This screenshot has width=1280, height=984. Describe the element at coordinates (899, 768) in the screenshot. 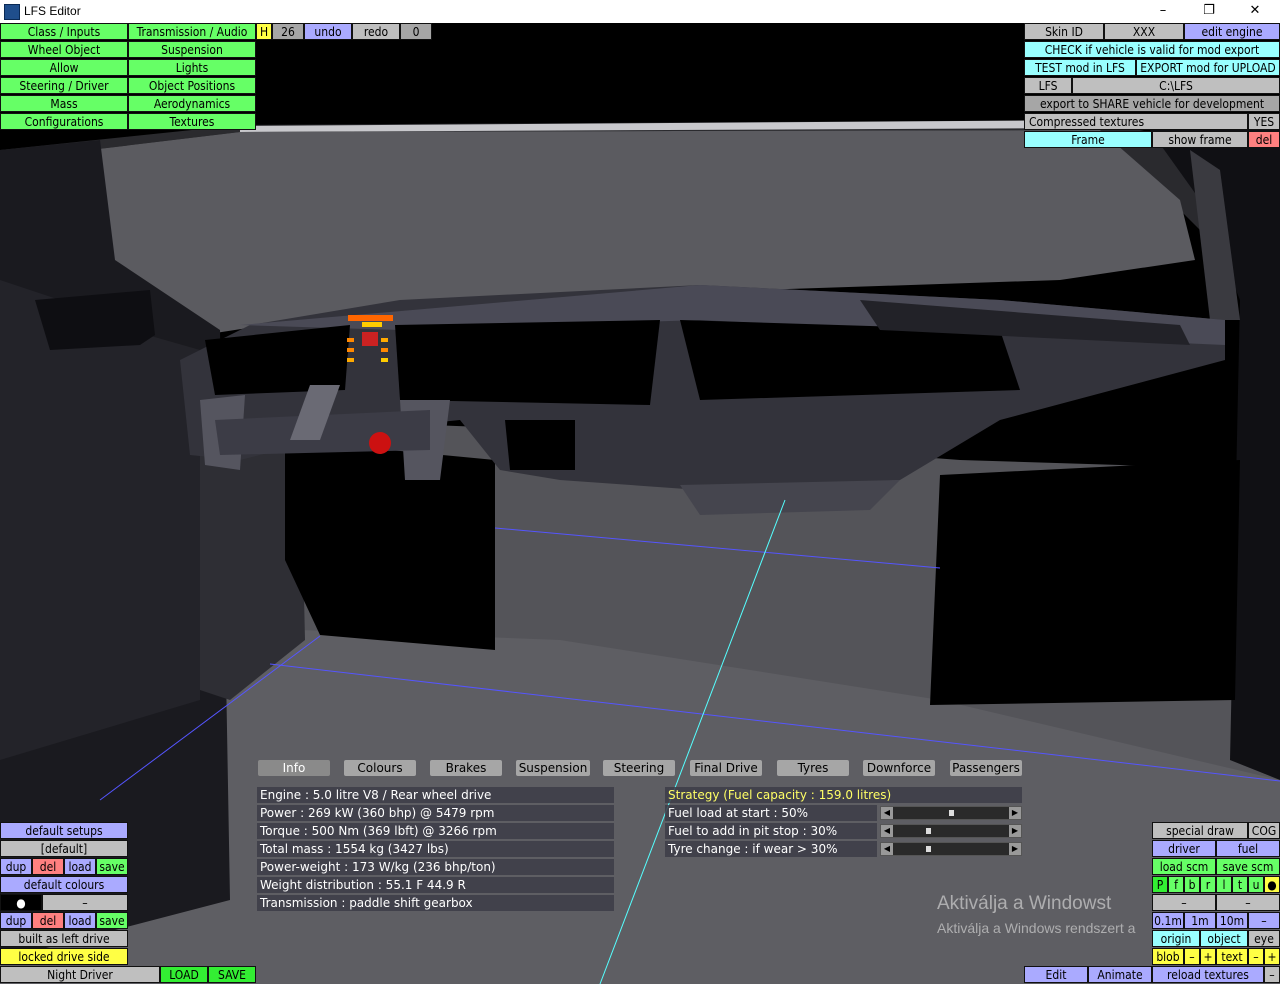

I see `tab-downforce: Downforce` at that location.